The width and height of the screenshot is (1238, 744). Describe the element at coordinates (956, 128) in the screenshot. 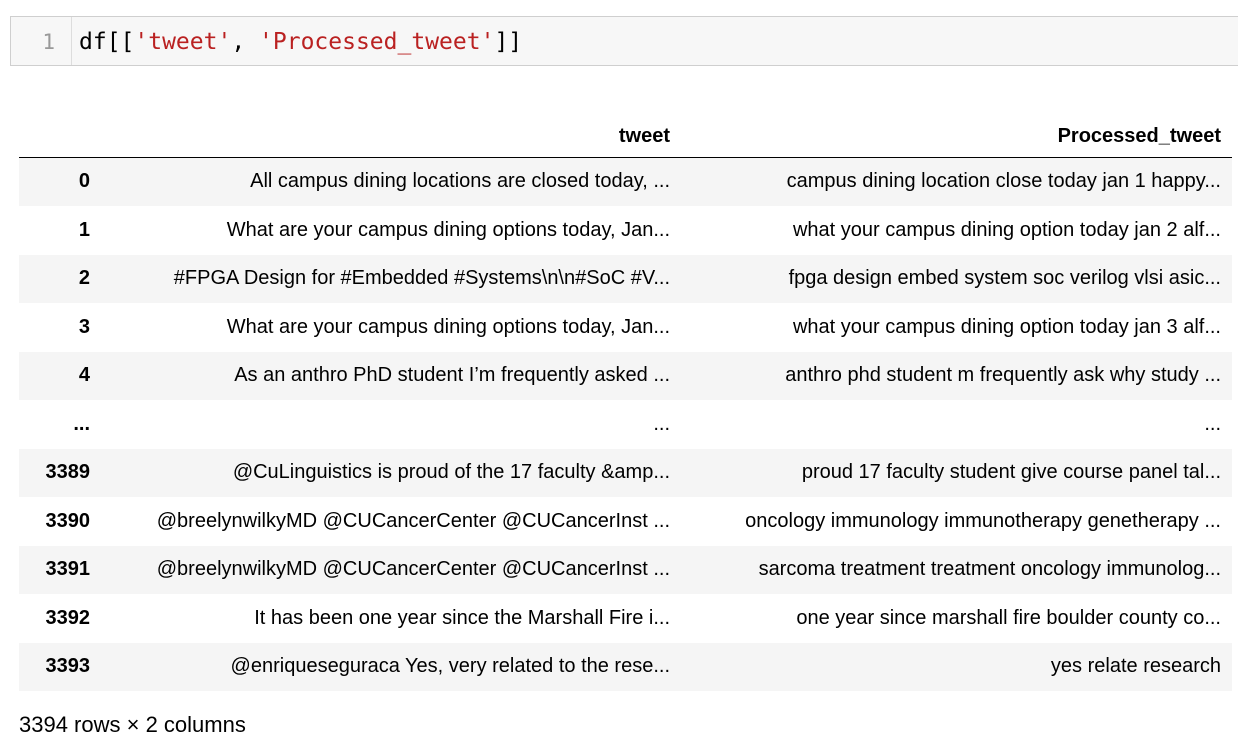

I see `column-header-processed-tweet: Processed_tweet` at that location.